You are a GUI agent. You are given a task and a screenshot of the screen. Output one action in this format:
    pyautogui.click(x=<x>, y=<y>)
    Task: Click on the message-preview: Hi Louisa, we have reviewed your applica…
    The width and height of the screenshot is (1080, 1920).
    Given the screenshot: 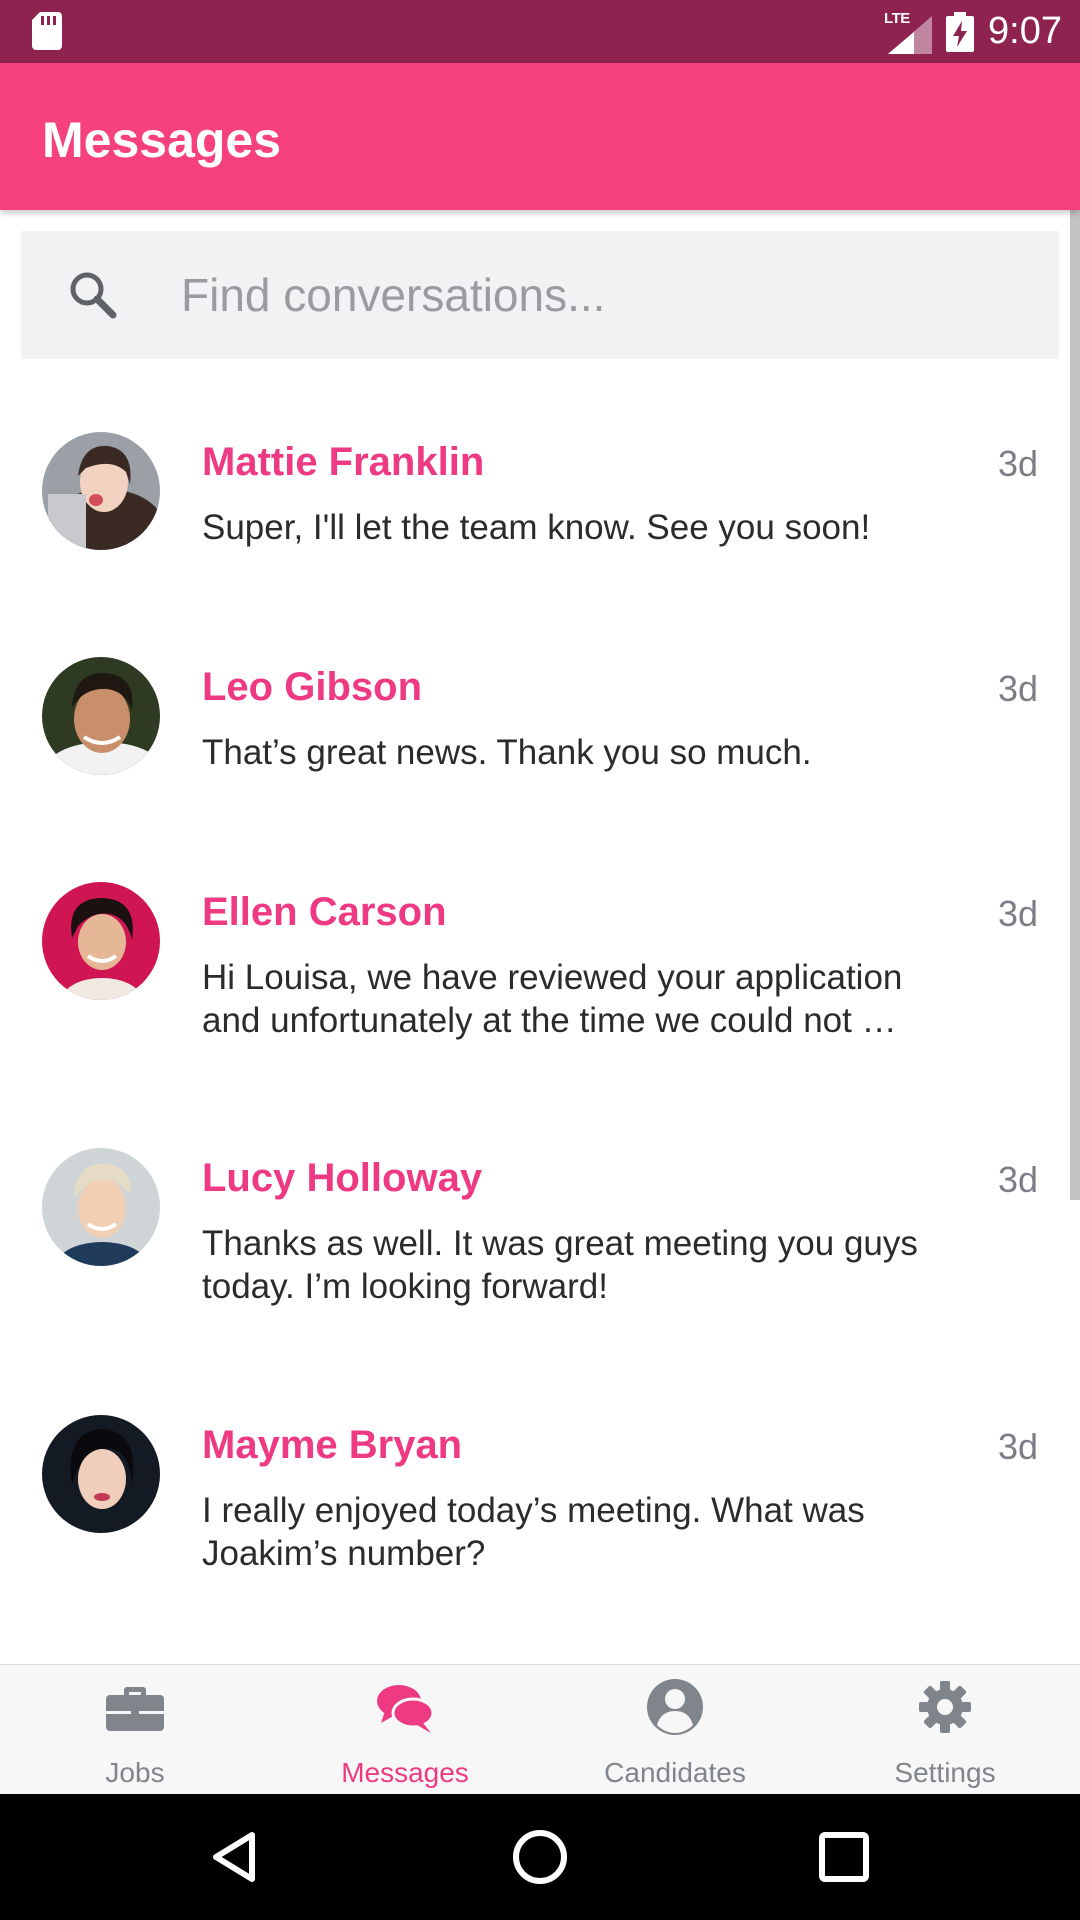 What is the action you would take?
    pyautogui.click(x=552, y=999)
    